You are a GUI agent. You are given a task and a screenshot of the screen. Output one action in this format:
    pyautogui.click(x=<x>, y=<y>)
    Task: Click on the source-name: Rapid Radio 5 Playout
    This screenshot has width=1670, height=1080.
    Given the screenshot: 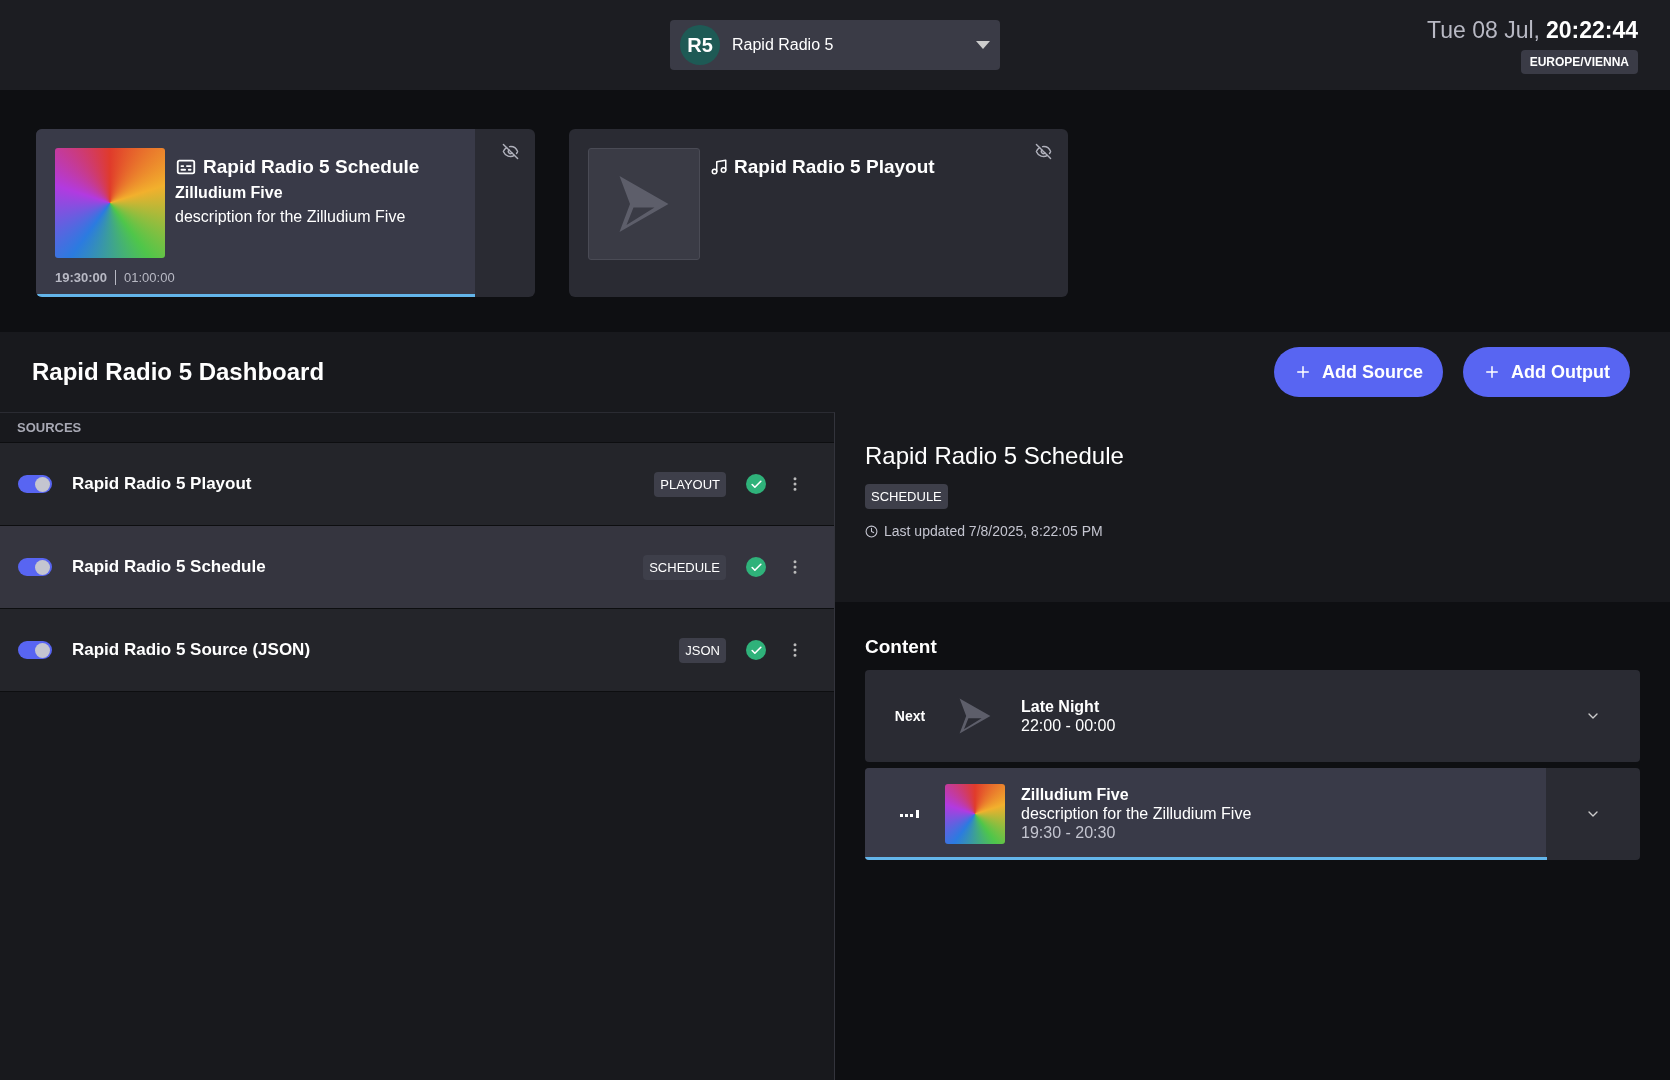 What is the action you would take?
    pyautogui.click(x=162, y=484)
    